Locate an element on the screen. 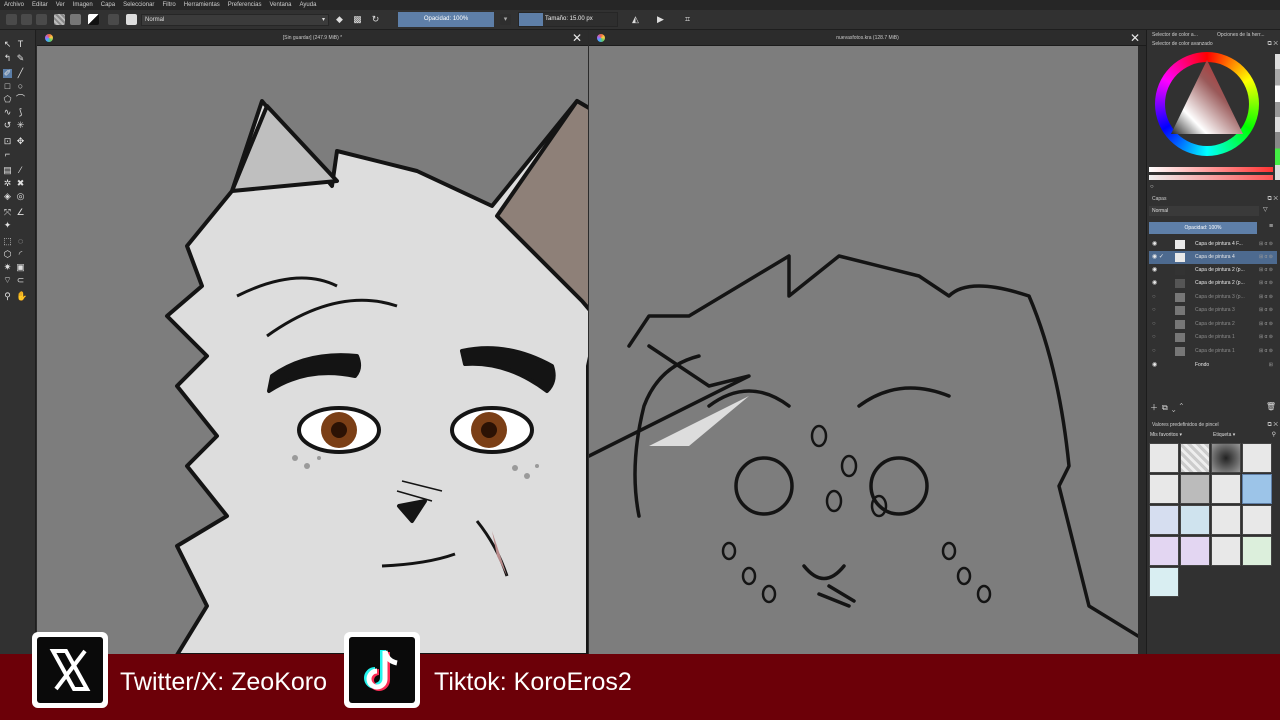 The width and height of the screenshot is (1280, 720). tab-nuevasfotos: nuevasfotos.kra (128.7 MiB) ✕ is located at coordinates (867, 38).